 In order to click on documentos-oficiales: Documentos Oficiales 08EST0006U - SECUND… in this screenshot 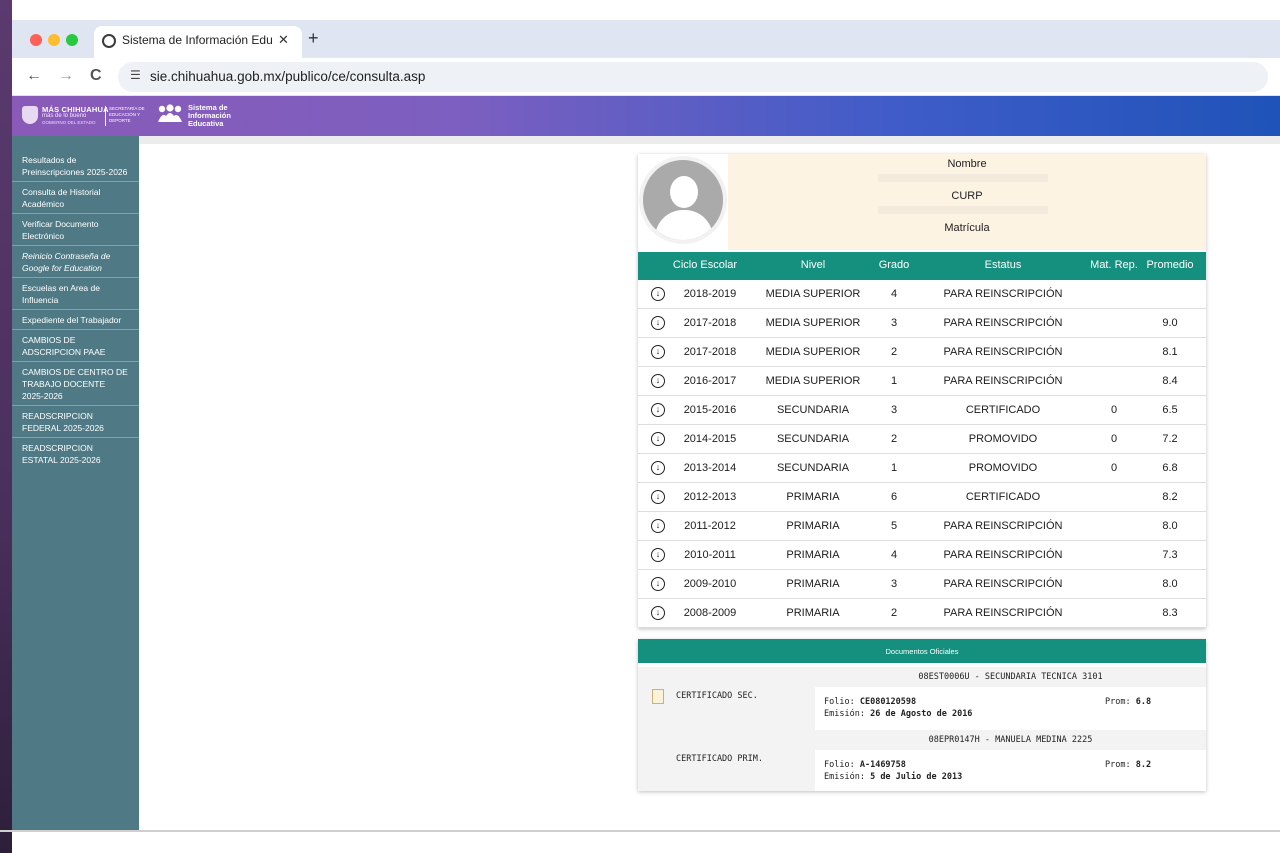, I will do `click(922, 715)`.